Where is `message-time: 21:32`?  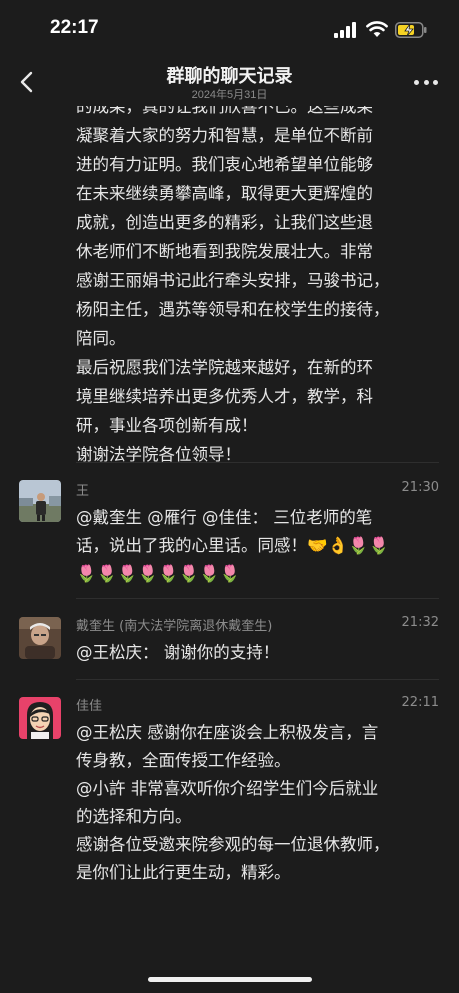
message-time: 21:32 is located at coordinates (420, 622).